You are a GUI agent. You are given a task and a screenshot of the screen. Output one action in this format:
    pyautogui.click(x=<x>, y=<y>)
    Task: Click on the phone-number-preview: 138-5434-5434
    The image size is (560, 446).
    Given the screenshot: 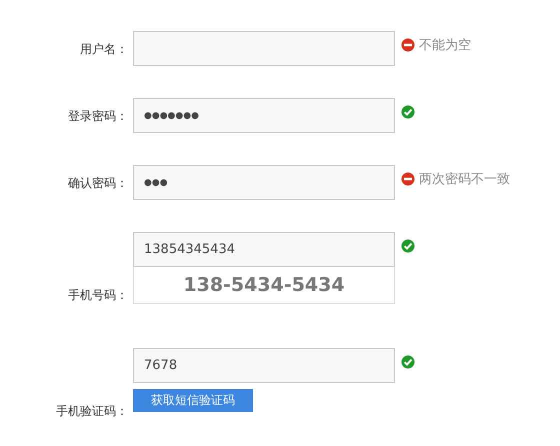 What is the action you would take?
    pyautogui.click(x=264, y=285)
    